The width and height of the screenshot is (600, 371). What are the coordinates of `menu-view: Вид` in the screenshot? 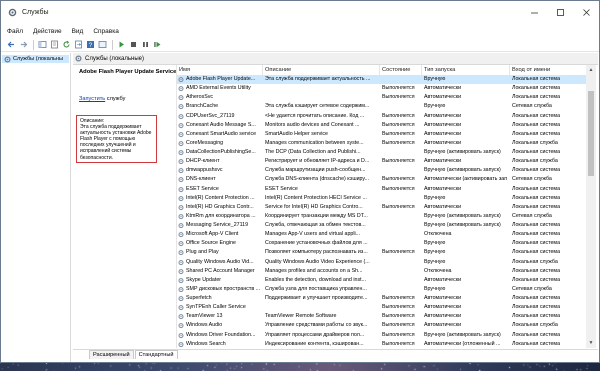 It's located at (78, 31).